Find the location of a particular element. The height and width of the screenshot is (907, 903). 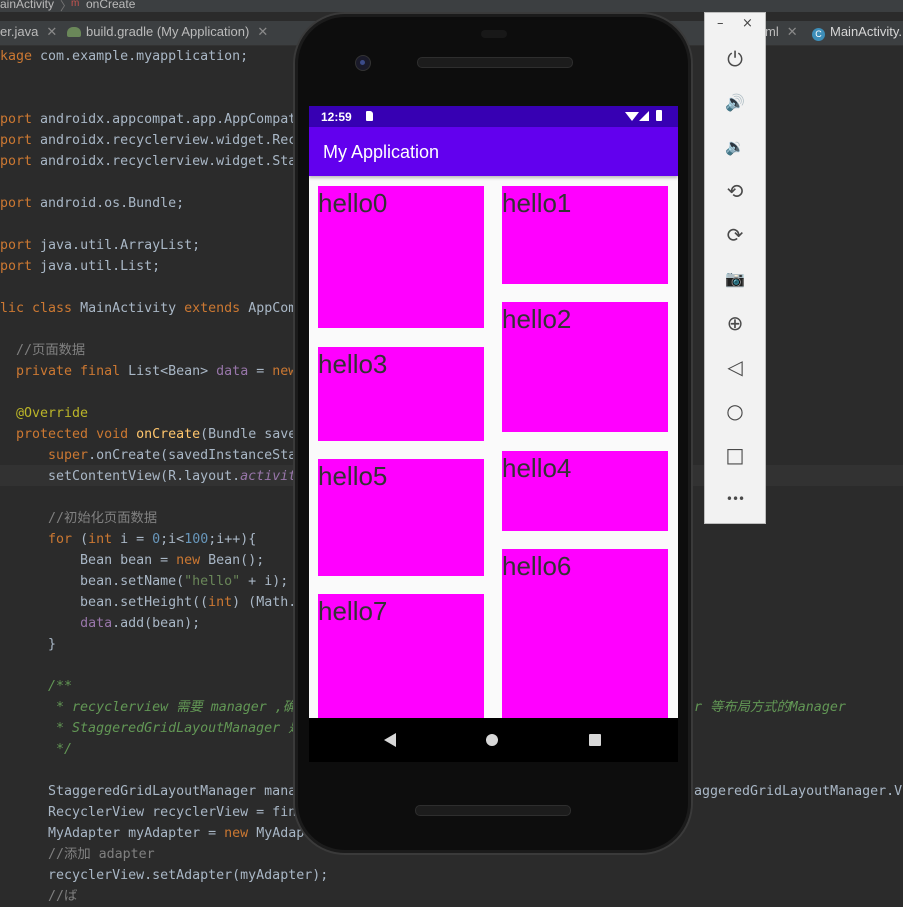

code-doc-comment: r 等布局方式的Manager is located at coordinates (770, 707).